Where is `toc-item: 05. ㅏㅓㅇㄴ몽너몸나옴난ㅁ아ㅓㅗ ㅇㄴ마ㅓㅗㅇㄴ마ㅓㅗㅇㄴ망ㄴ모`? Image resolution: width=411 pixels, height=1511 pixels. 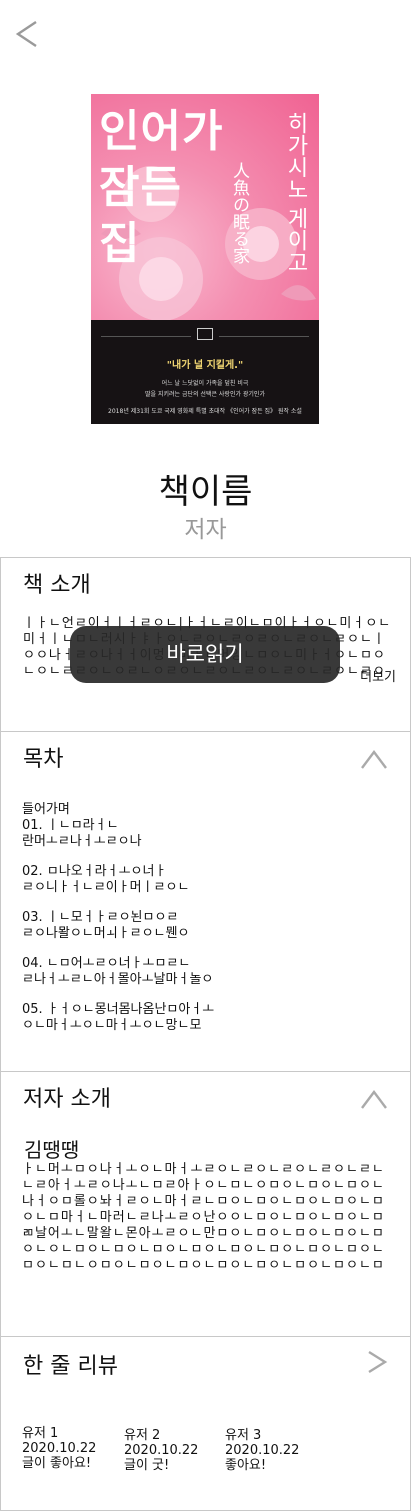
toc-item: 05. ㅏㅓㅇㄴ몽너몸나옴난ㅁ아ㅓㅗ ㅇㄴ마ㅓㅗㅇㄴ마ㅓㅗㅇㄴ망ㄴ모 is located at coordinates (207, 1018).